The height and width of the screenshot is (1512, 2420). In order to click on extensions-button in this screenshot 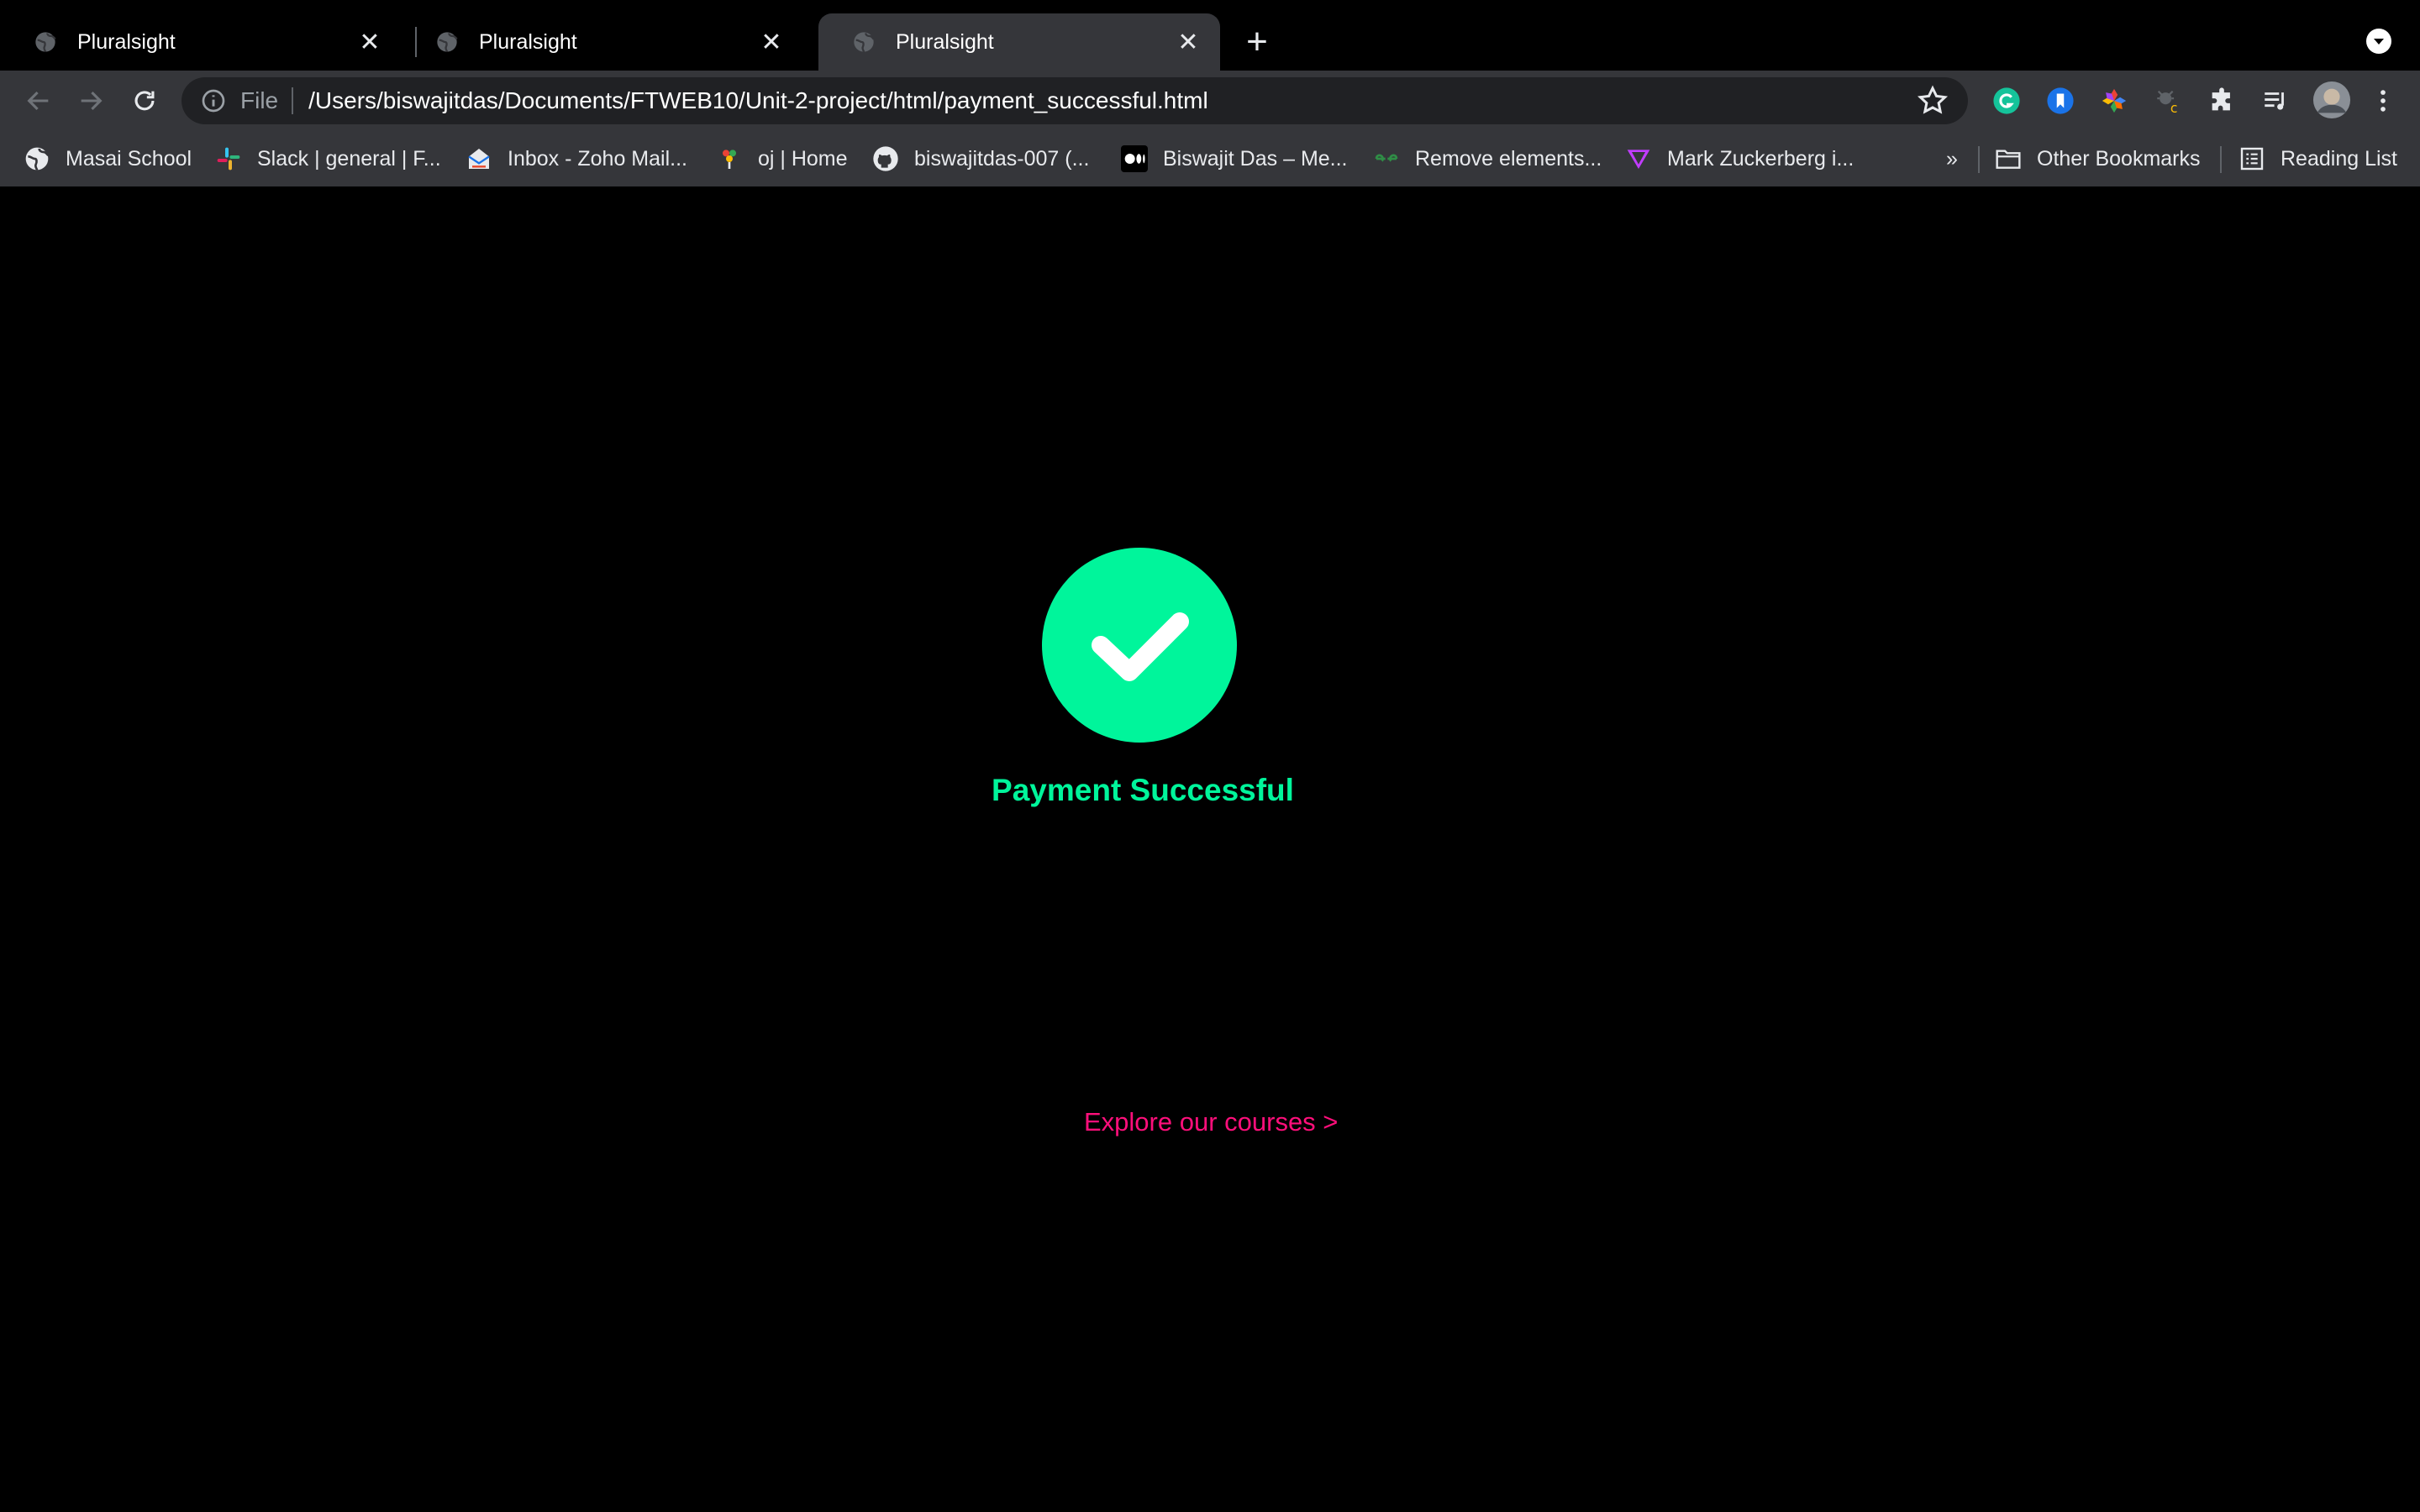, I will do `click(2222, 101)`.